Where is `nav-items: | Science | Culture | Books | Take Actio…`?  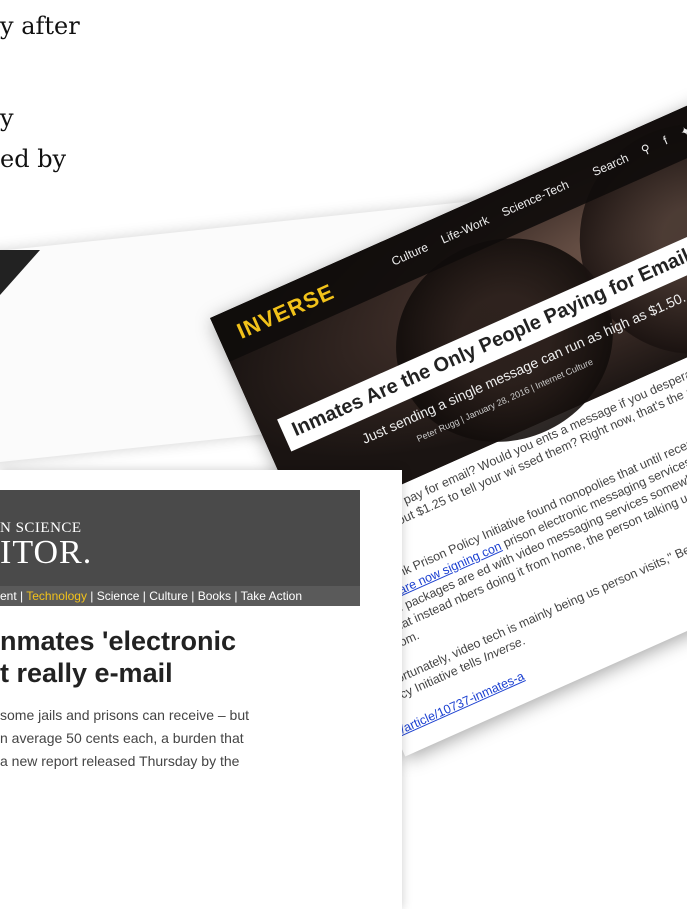
nav-items: | Science | Culture | Books | Take Actio… is located at coordinates (194, 596).